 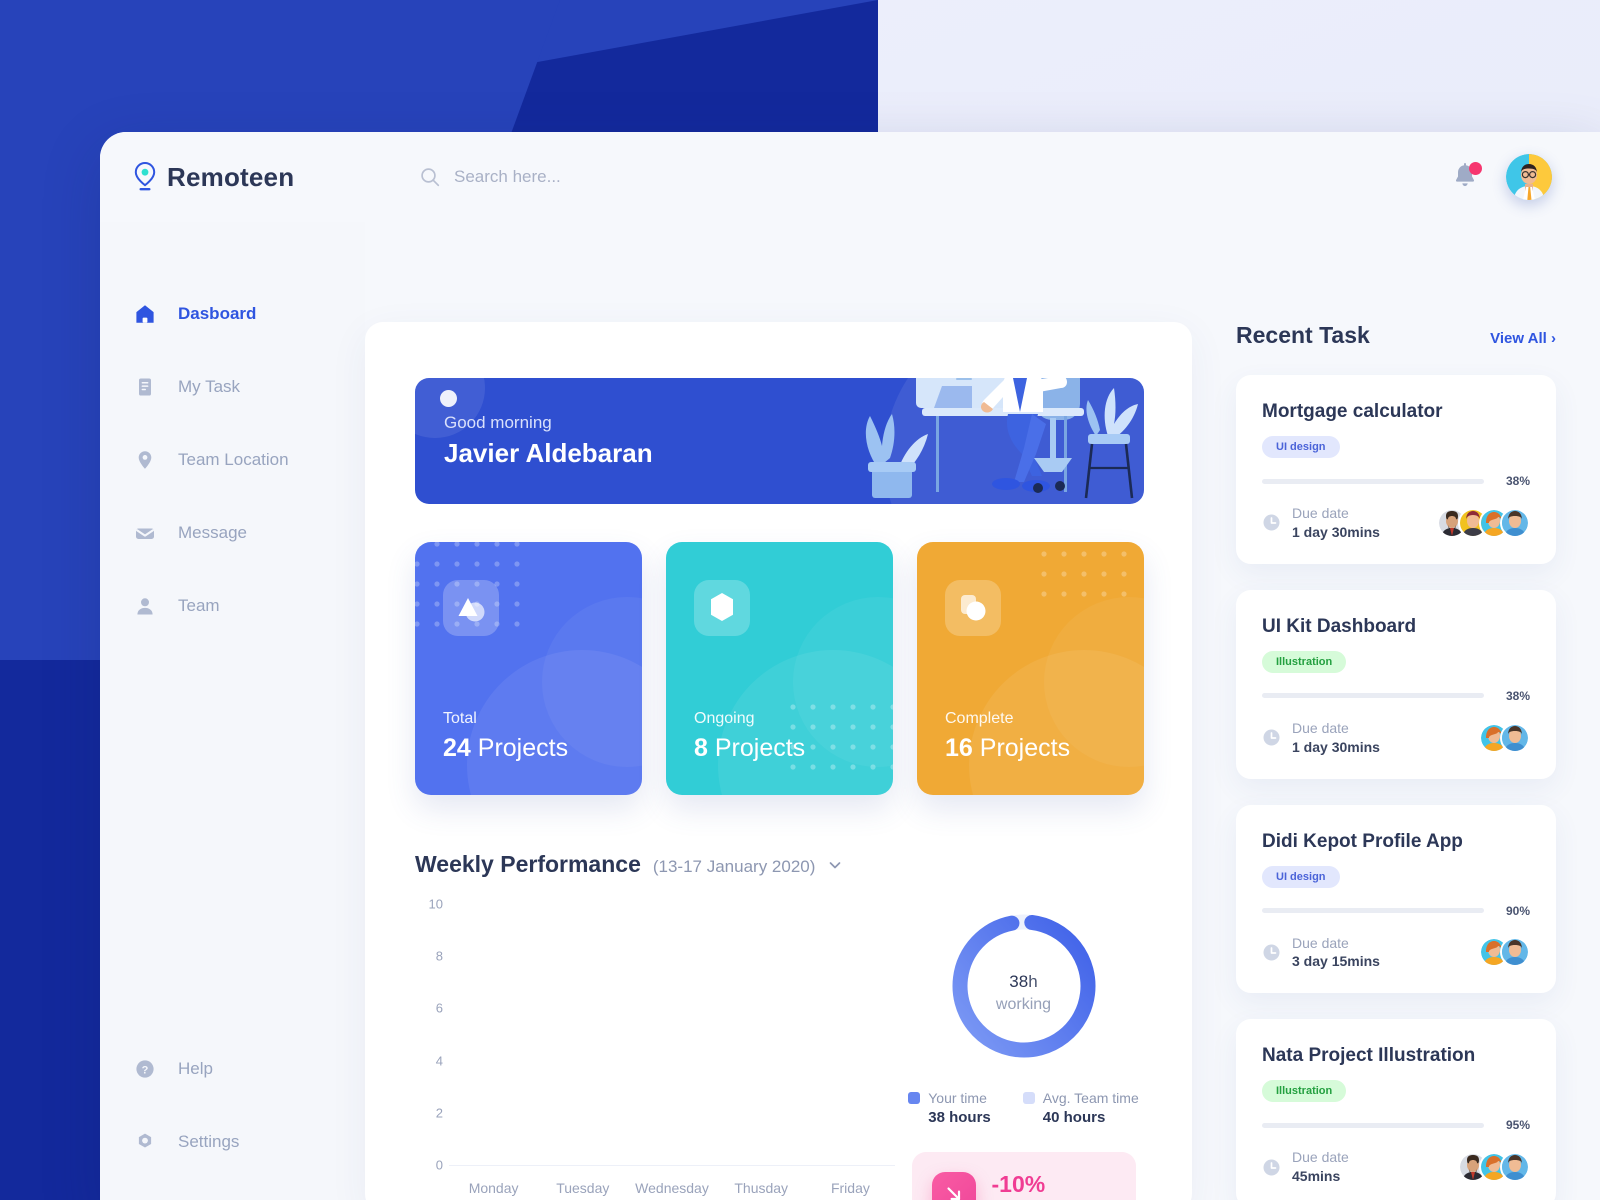 I want to click on stat-card-unit: Projects, so click(x=760, y=748).